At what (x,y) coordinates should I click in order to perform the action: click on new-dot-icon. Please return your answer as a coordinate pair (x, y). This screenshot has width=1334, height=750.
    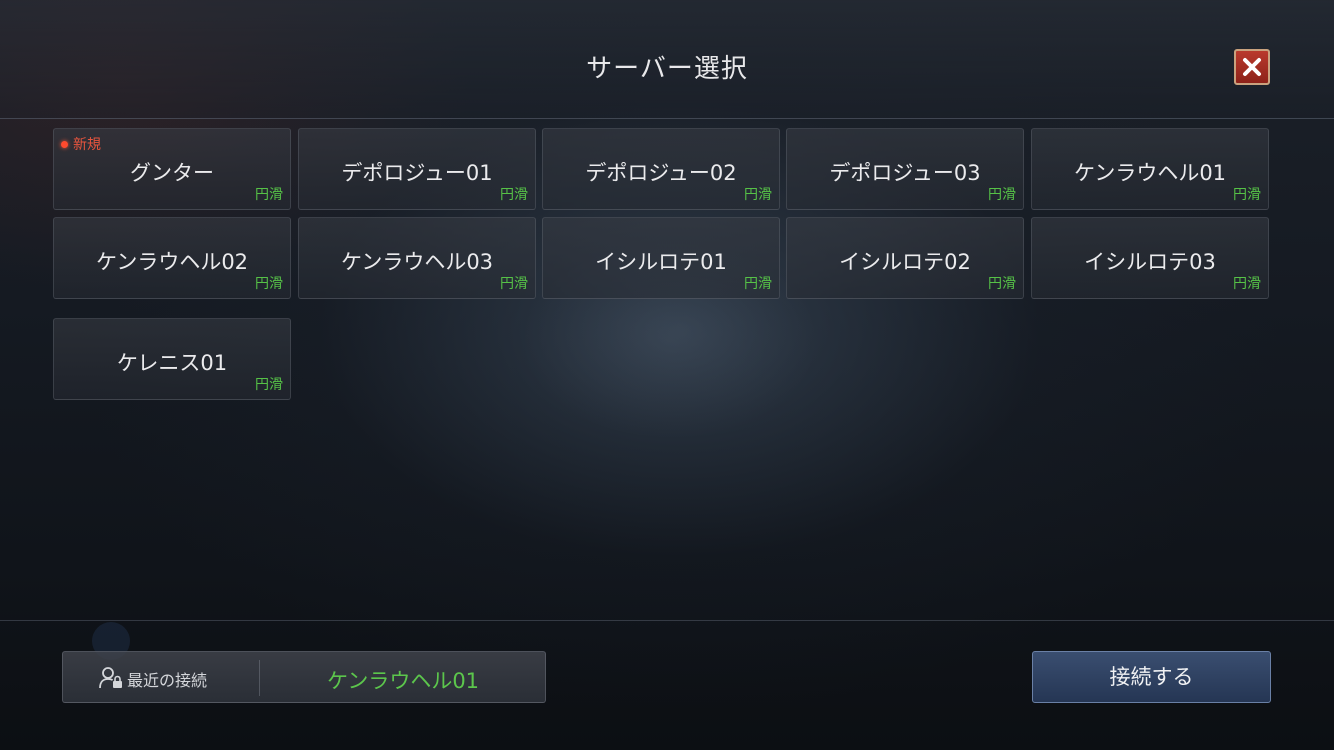
    Looking at the image, I should click on (64, 144).